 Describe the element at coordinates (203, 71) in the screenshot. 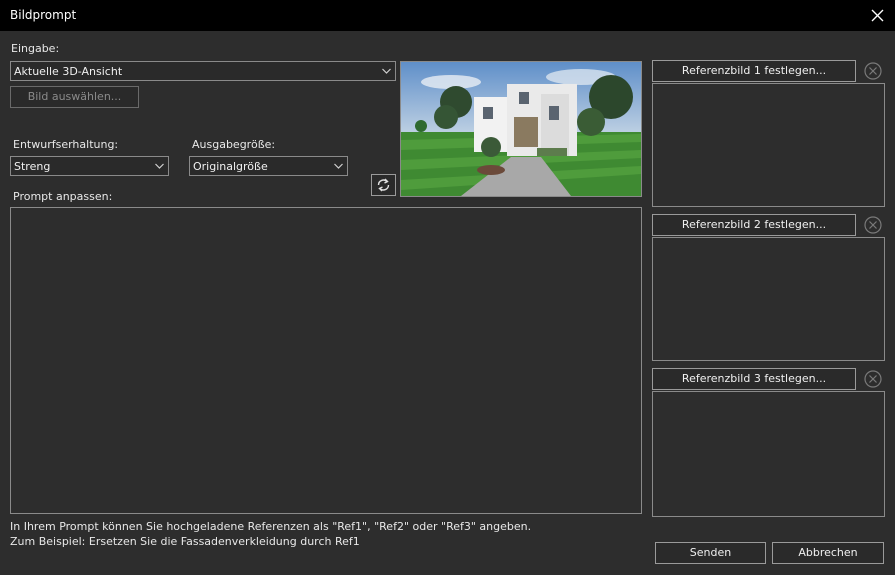

I see `input-source-select: Aktuelle 3D-Ansicht` at that location.